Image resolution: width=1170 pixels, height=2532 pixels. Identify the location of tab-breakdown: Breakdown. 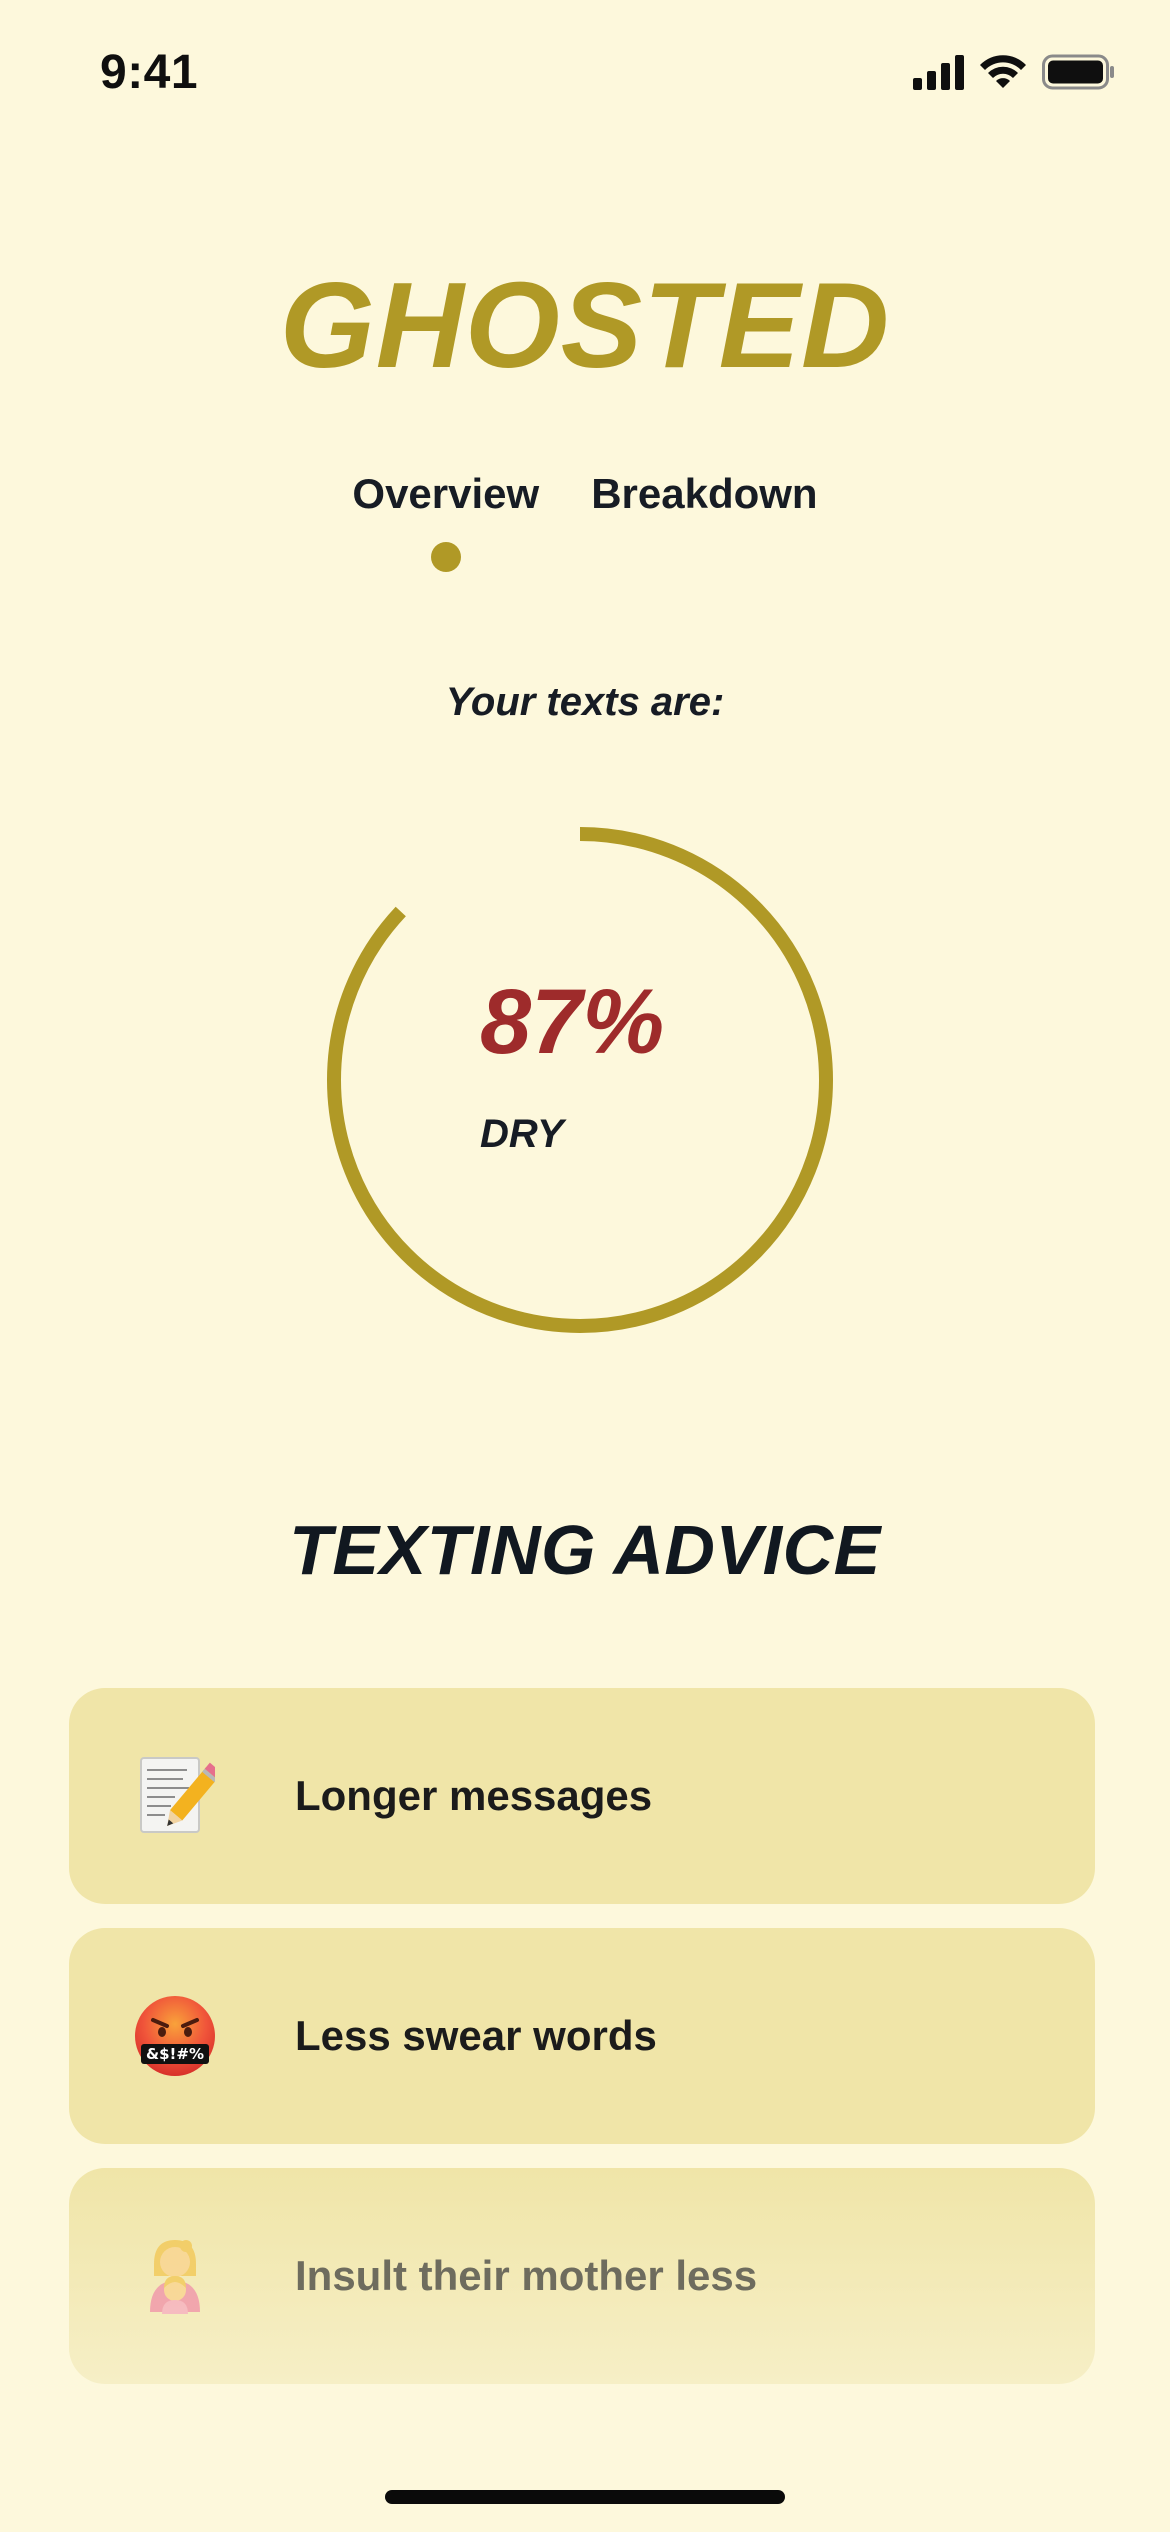
(704, 494).